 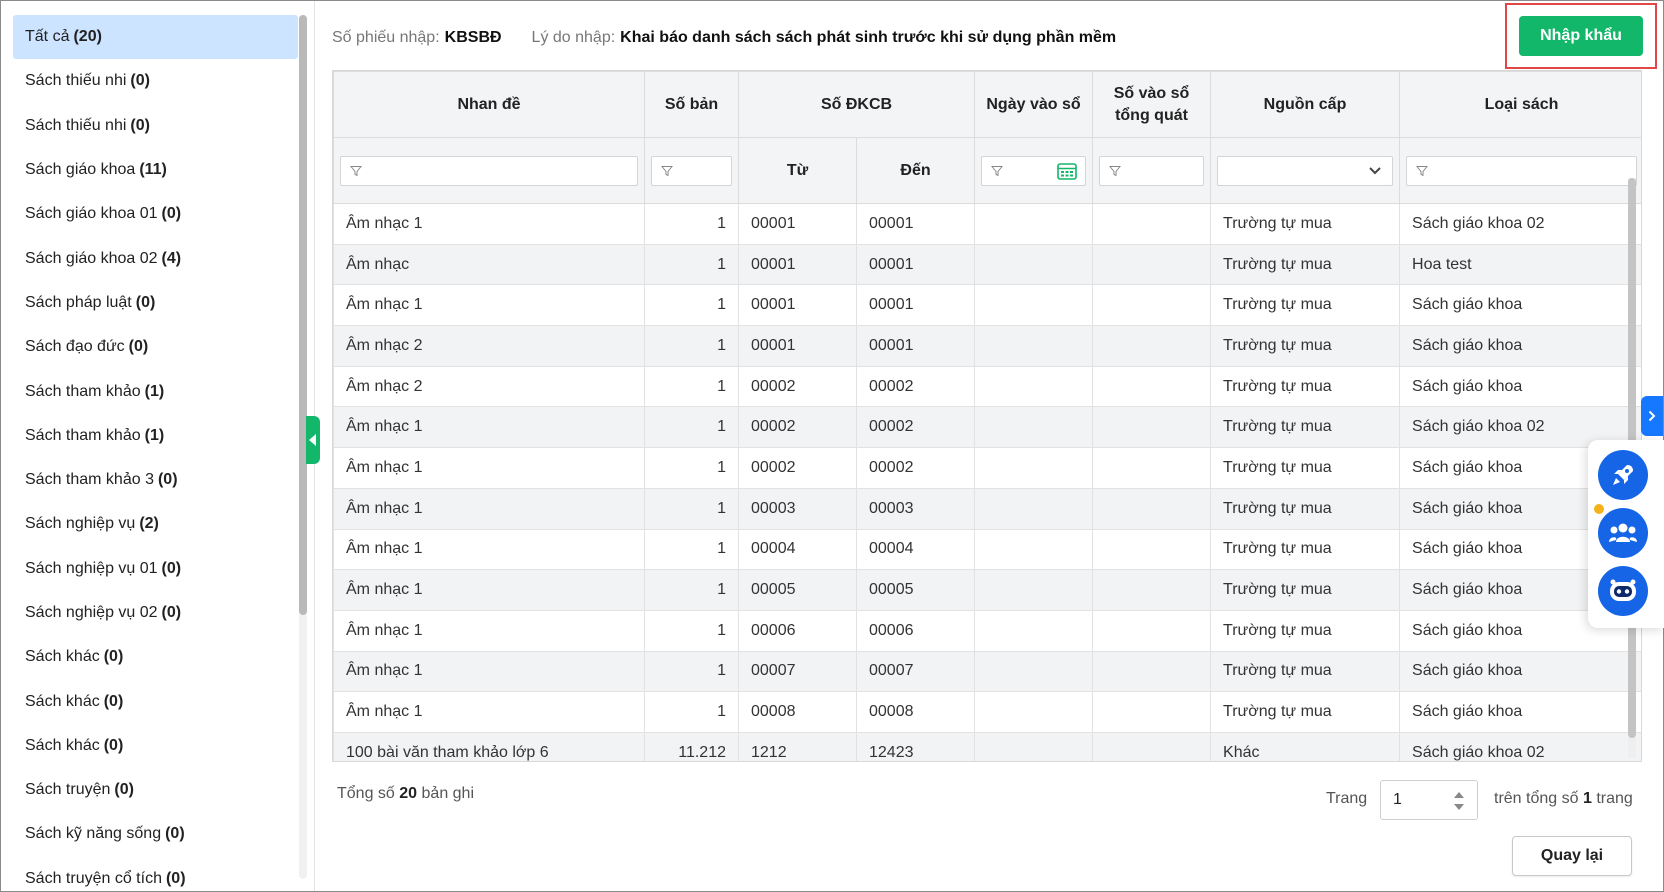 I want to click on table-cell: Sách giáo khoa, so click(x=1520, y=346).